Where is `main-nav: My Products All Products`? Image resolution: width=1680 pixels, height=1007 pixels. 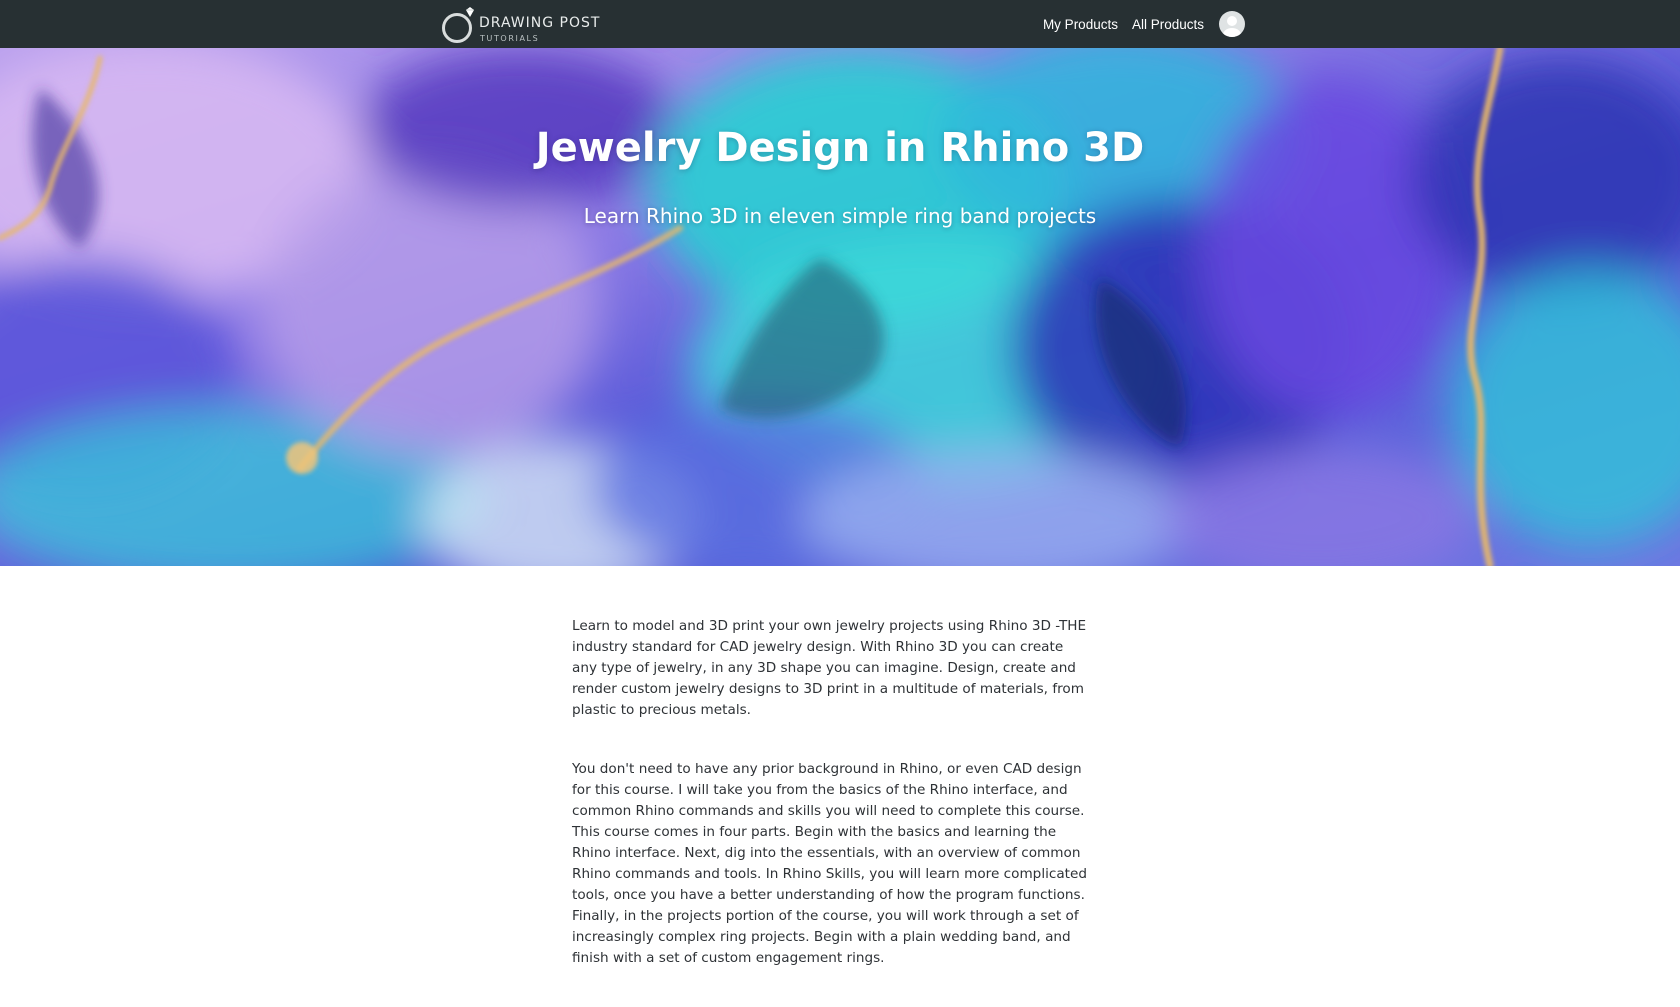 main-nav: My Products All Products is located at coordinates (1144, 24).